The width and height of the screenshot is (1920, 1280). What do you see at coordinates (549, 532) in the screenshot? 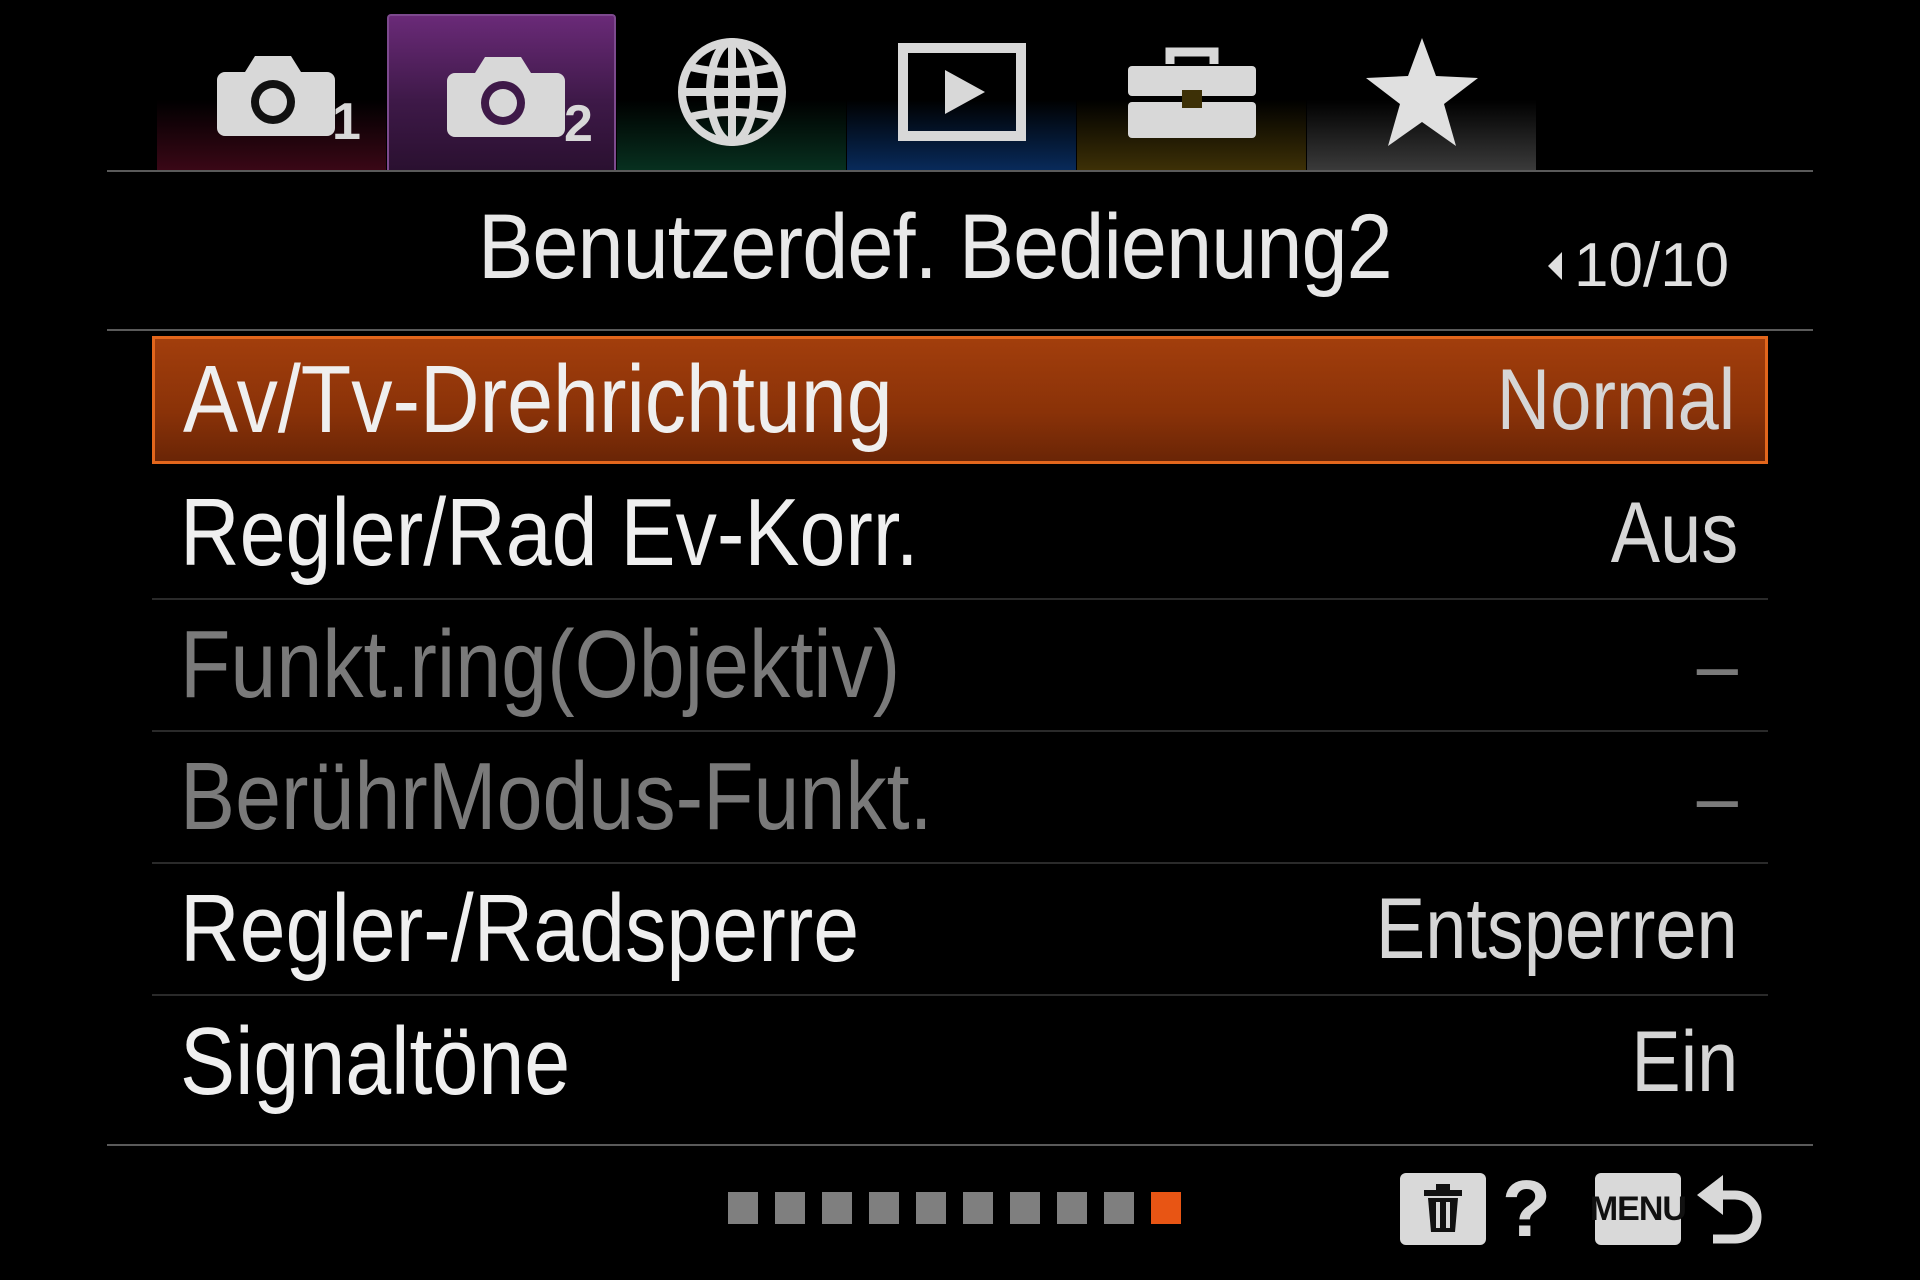
I see `menu-item-label: Regler/Rad Ev-Korr.` at bounding box center [549, 532].